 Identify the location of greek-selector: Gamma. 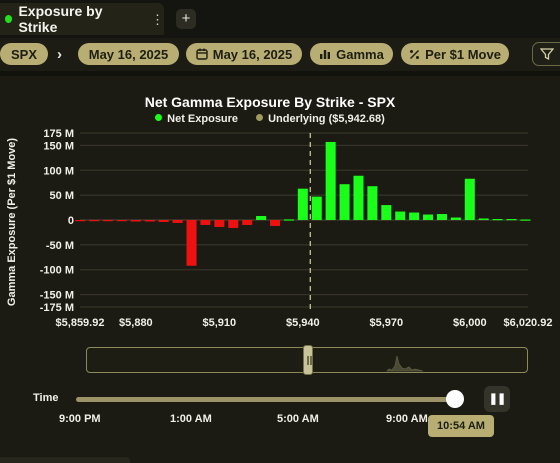
(351, 54).